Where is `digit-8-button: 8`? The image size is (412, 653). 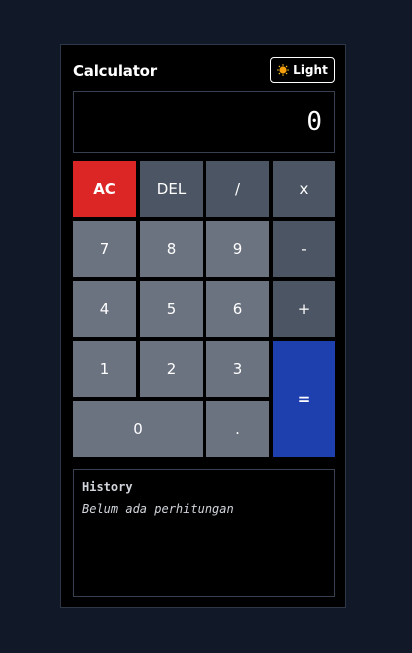 digit-8-button: 8 is located at coordinates (171, 249).